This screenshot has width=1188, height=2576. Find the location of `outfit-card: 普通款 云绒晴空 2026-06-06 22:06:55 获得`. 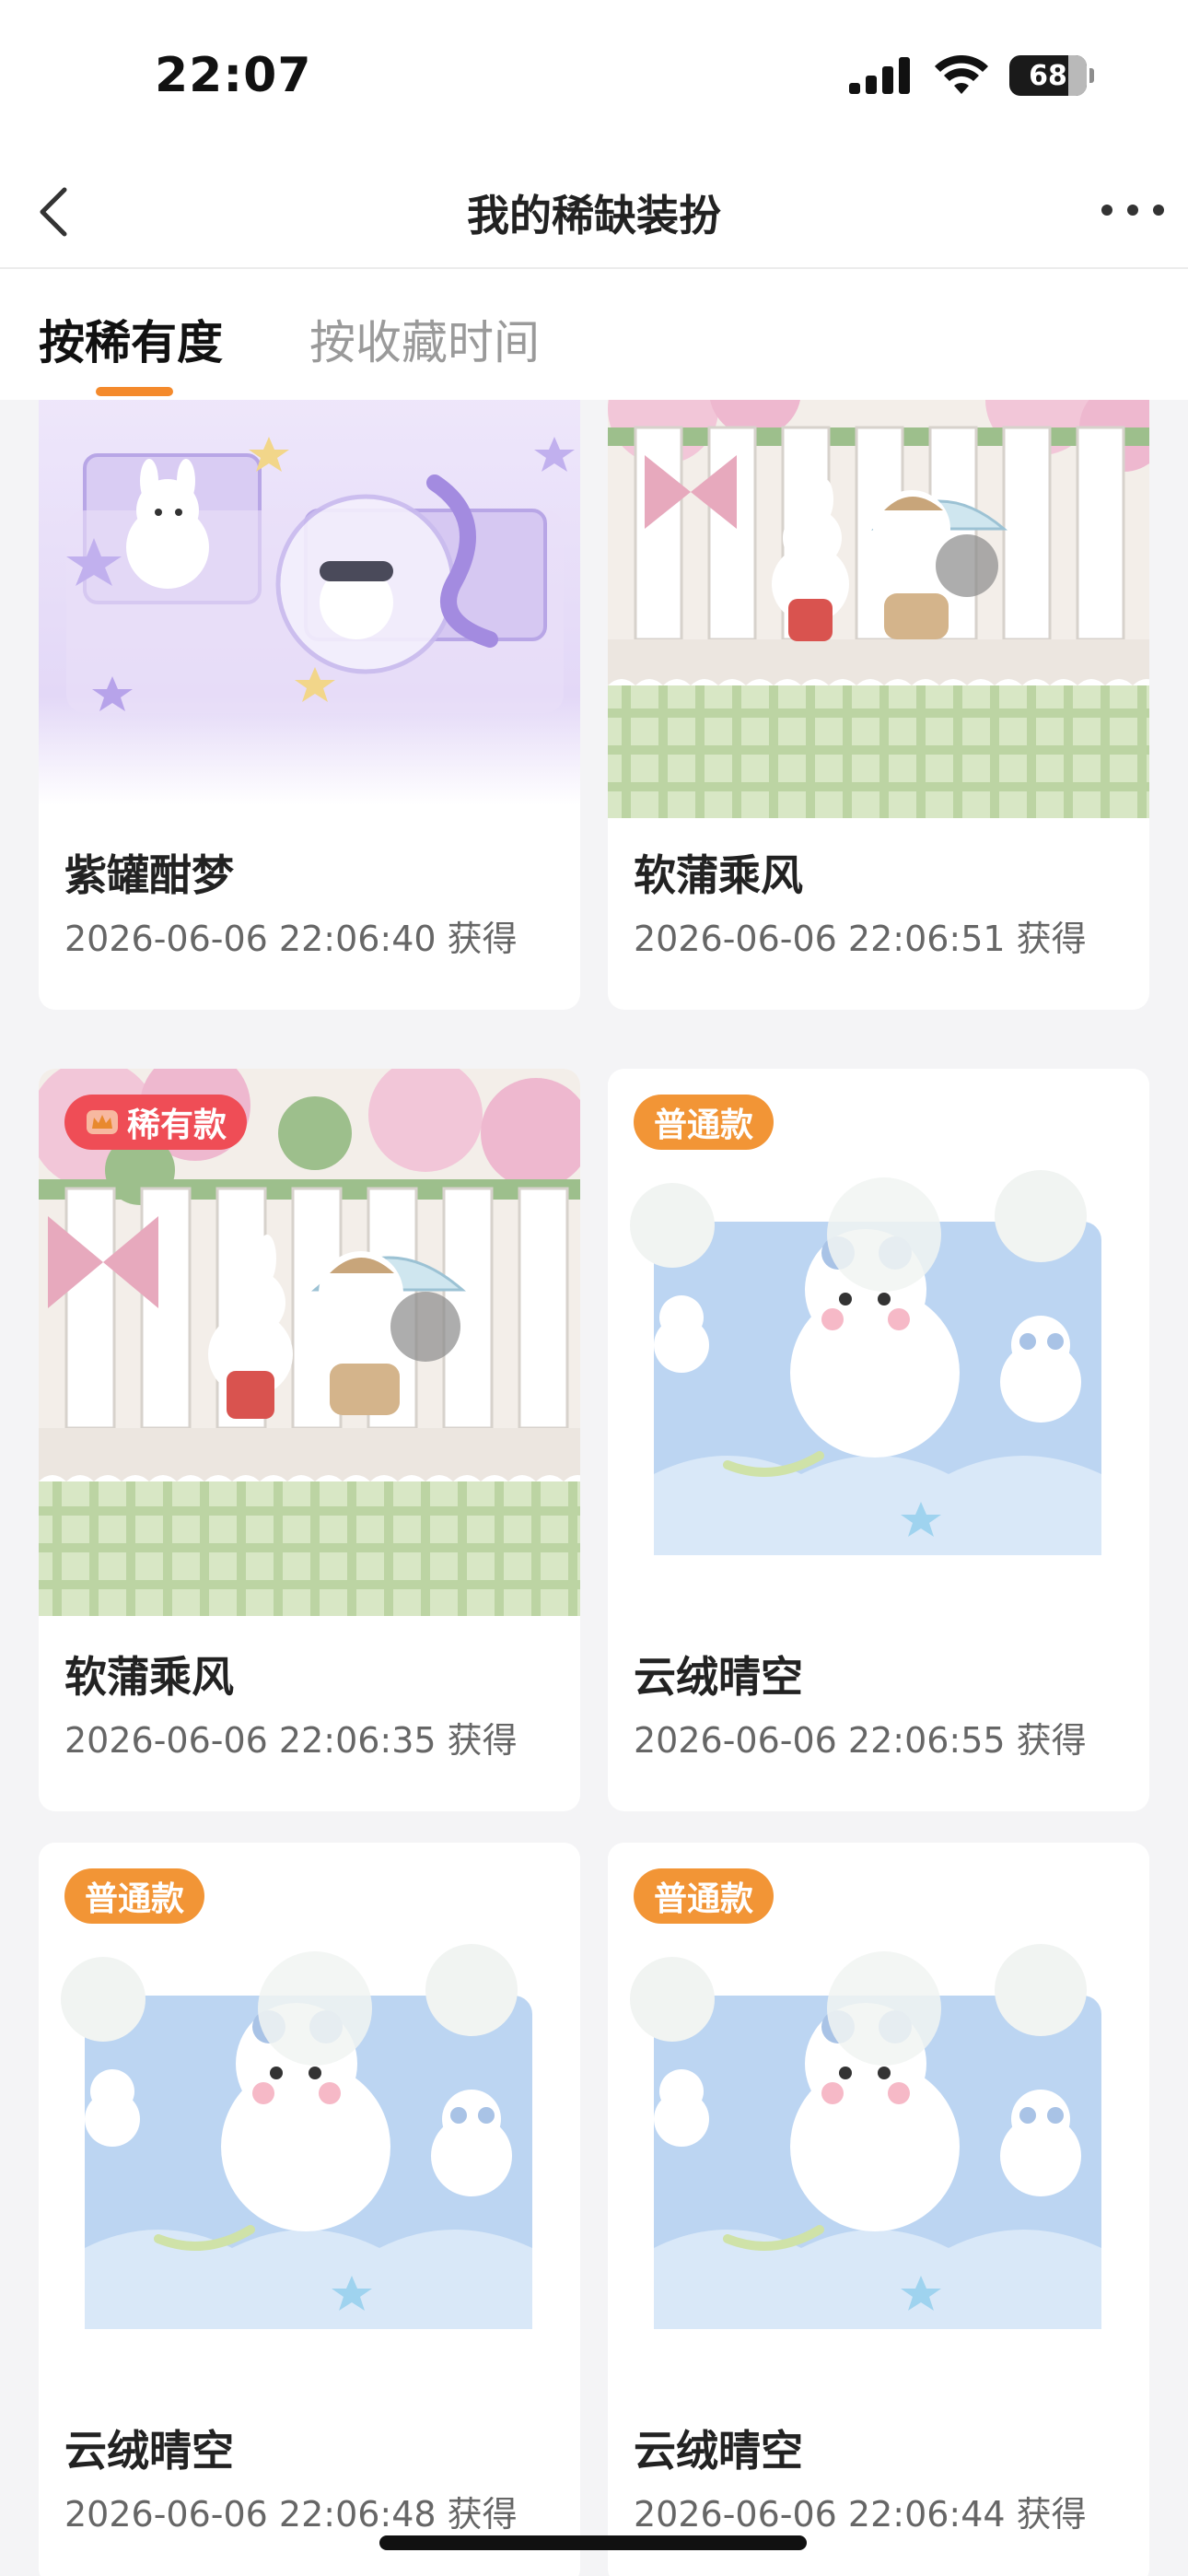

outfit-card: 普通款 云绒晴空 2026-06-06 22:06:55 获得 is located at coordinates (878, 1440).